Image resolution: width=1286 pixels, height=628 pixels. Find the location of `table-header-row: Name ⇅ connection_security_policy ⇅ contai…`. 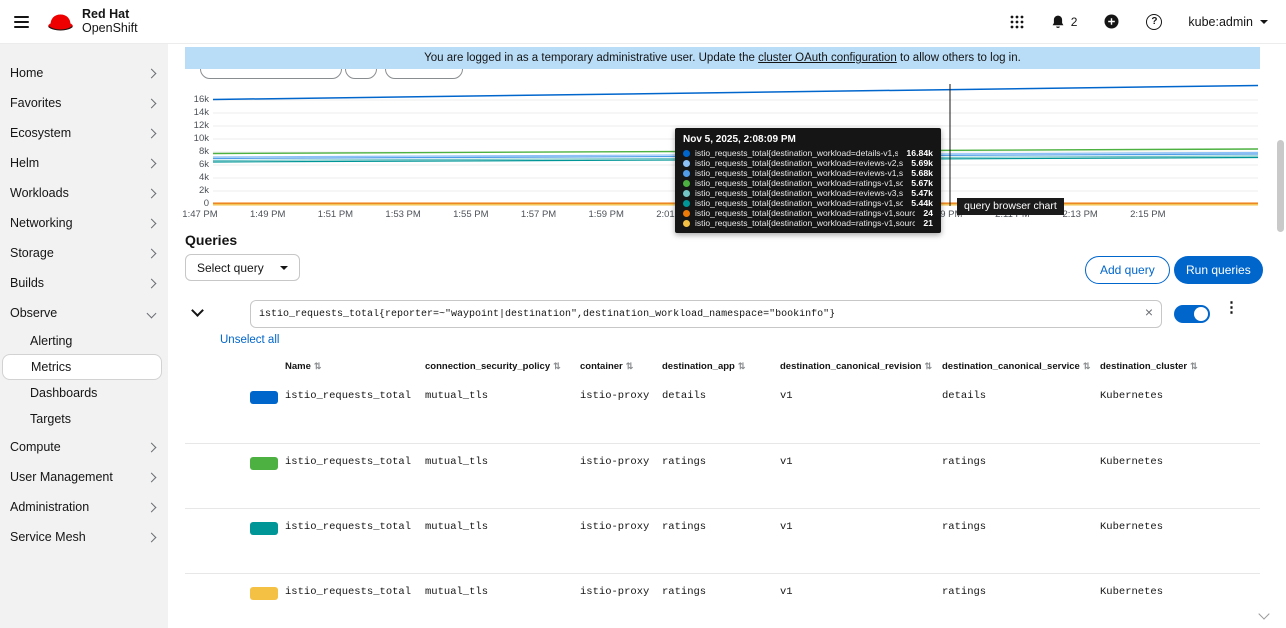

table-header-row: Name ⇅ connection_security_policy ⇅ contai… is located at coordinates (722, 366).